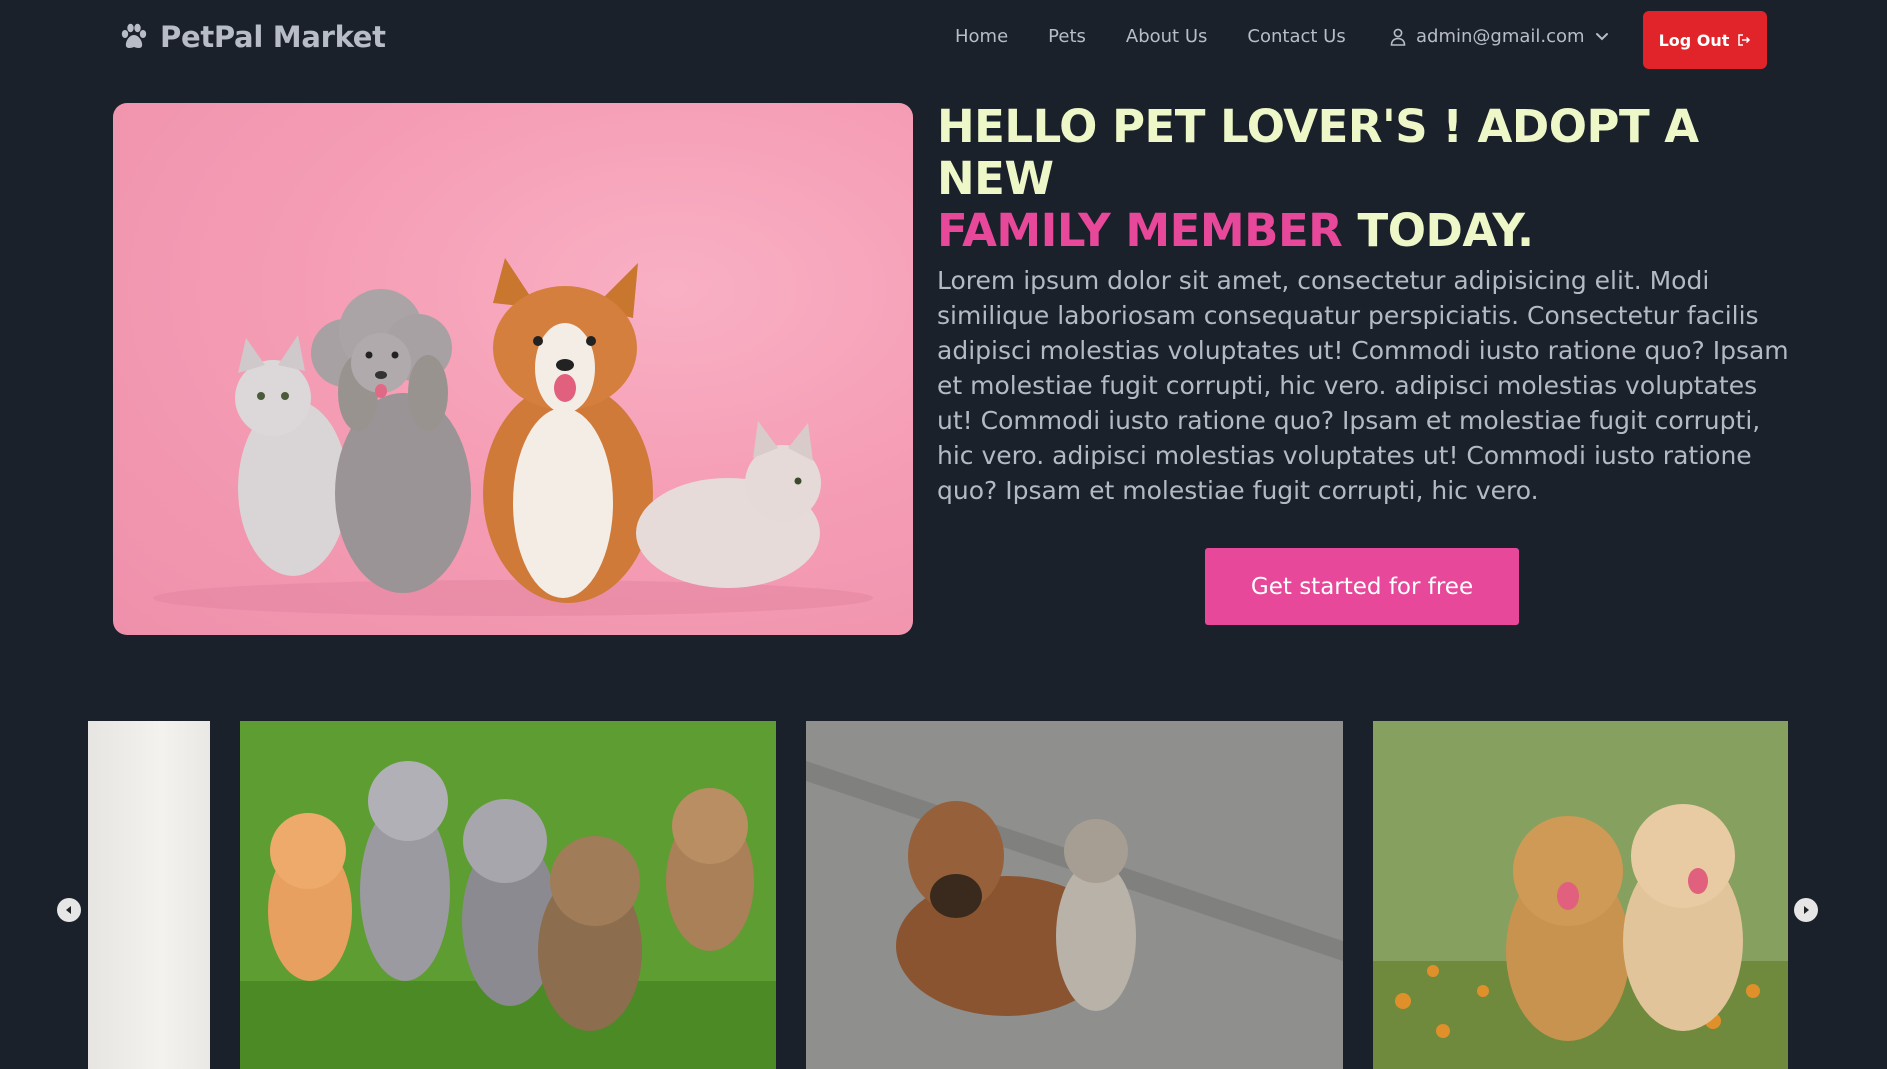 This screenshot has width=1887, height=1069. What do you see at coordinates (149, 895) in the screenshot?
I see `carousel-slide-partial` at bounding box center [149, 895].